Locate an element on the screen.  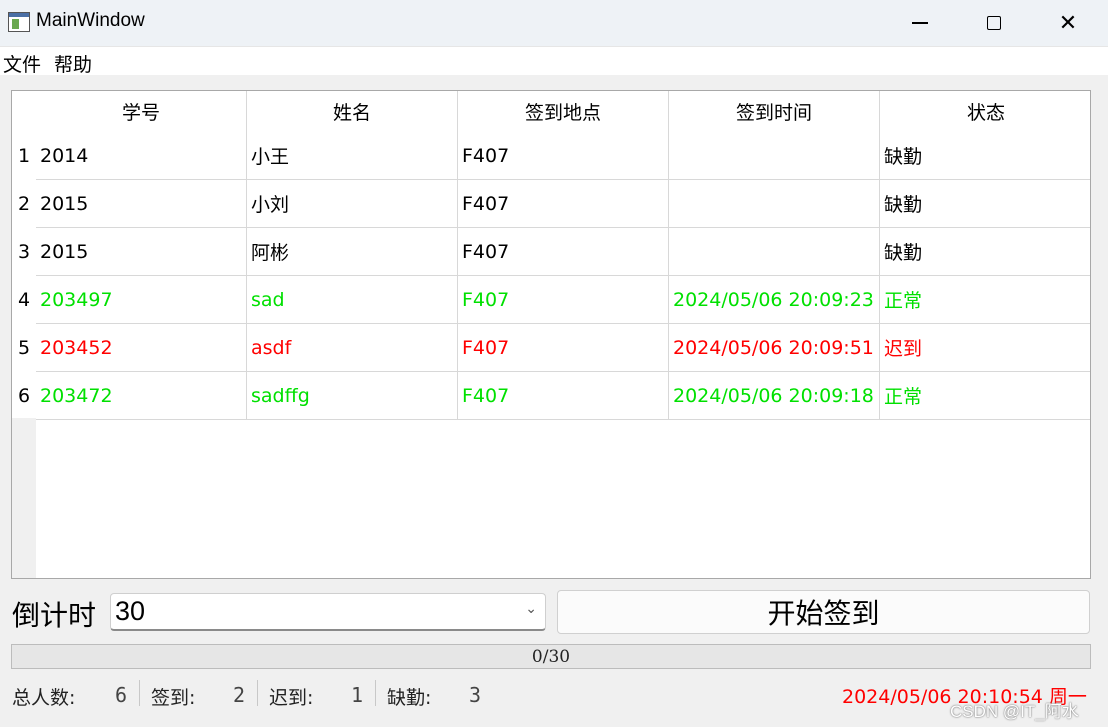
signed-value: 2 is located at coordinates (240, 695).